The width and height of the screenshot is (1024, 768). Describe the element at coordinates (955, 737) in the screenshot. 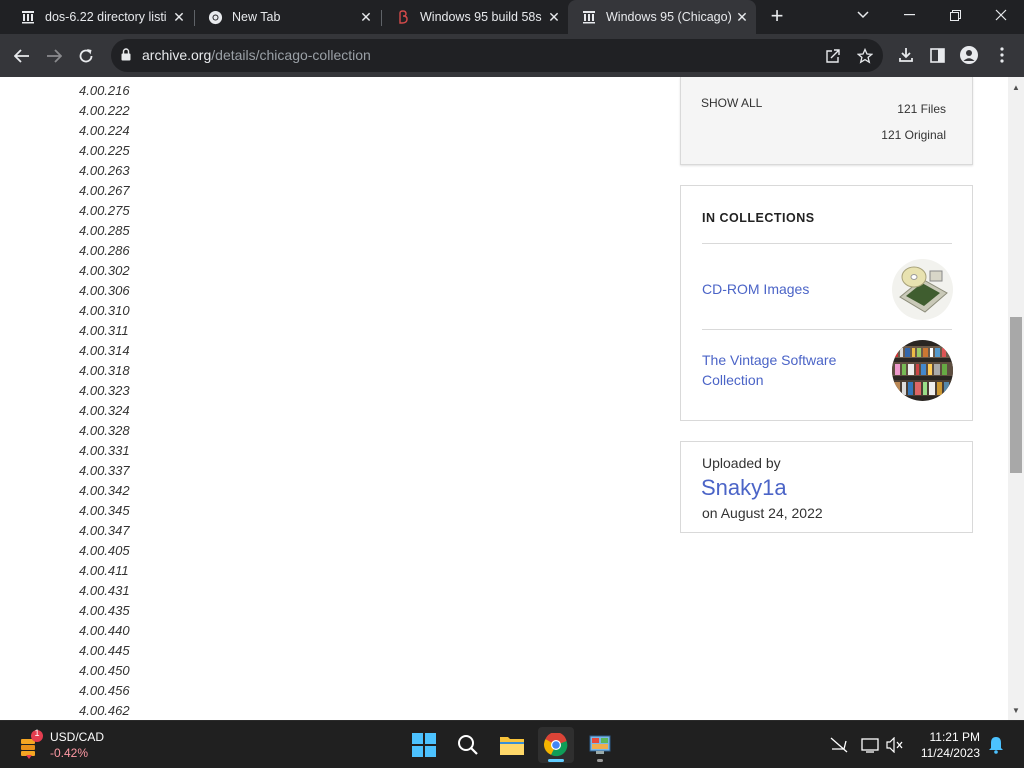

I see `clock-time: 11:21 PM` at that location.